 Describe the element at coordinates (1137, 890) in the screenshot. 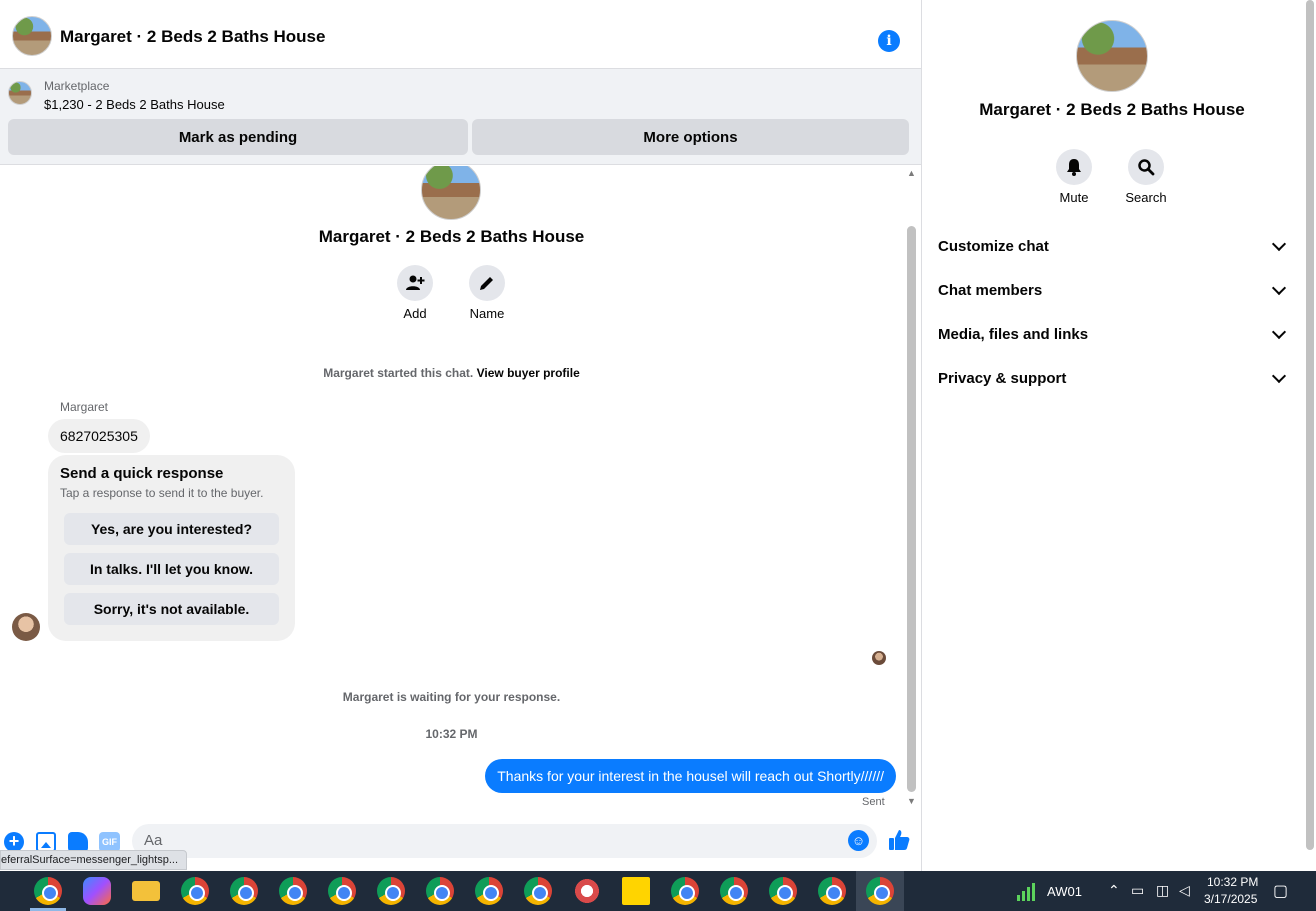

I see `display-icon: ▭` at that location.